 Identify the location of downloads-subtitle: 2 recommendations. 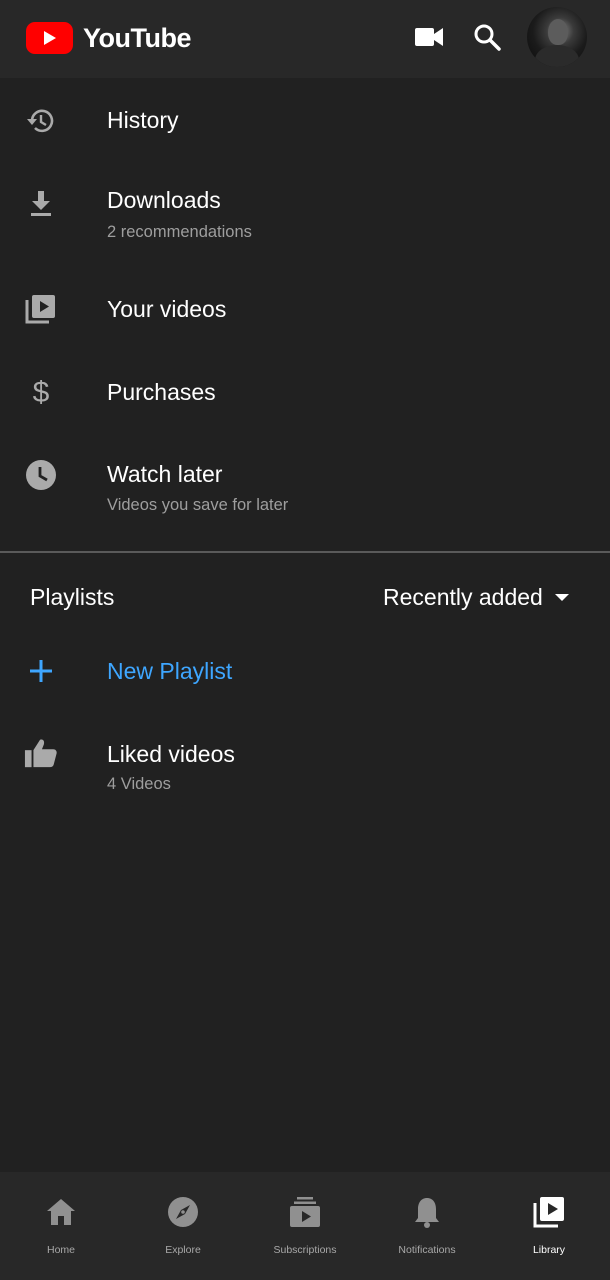
(179, 232).